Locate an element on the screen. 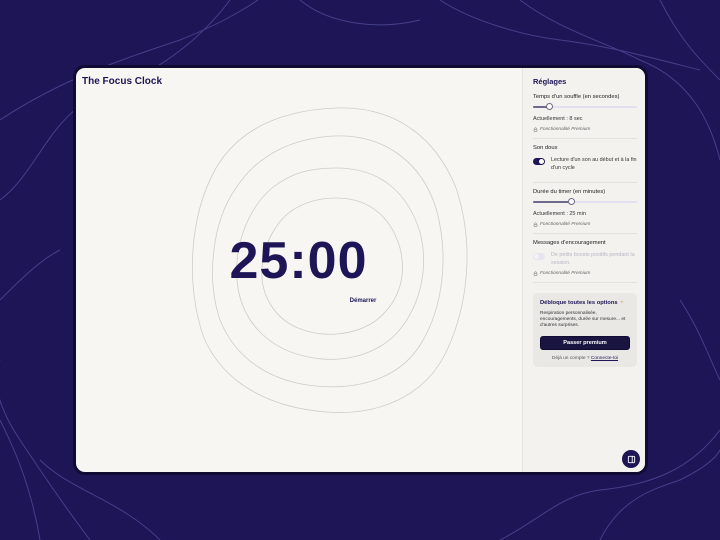 The image size is (720, 540). app-title: The Focus Clock is located at coordinates (122, 81).